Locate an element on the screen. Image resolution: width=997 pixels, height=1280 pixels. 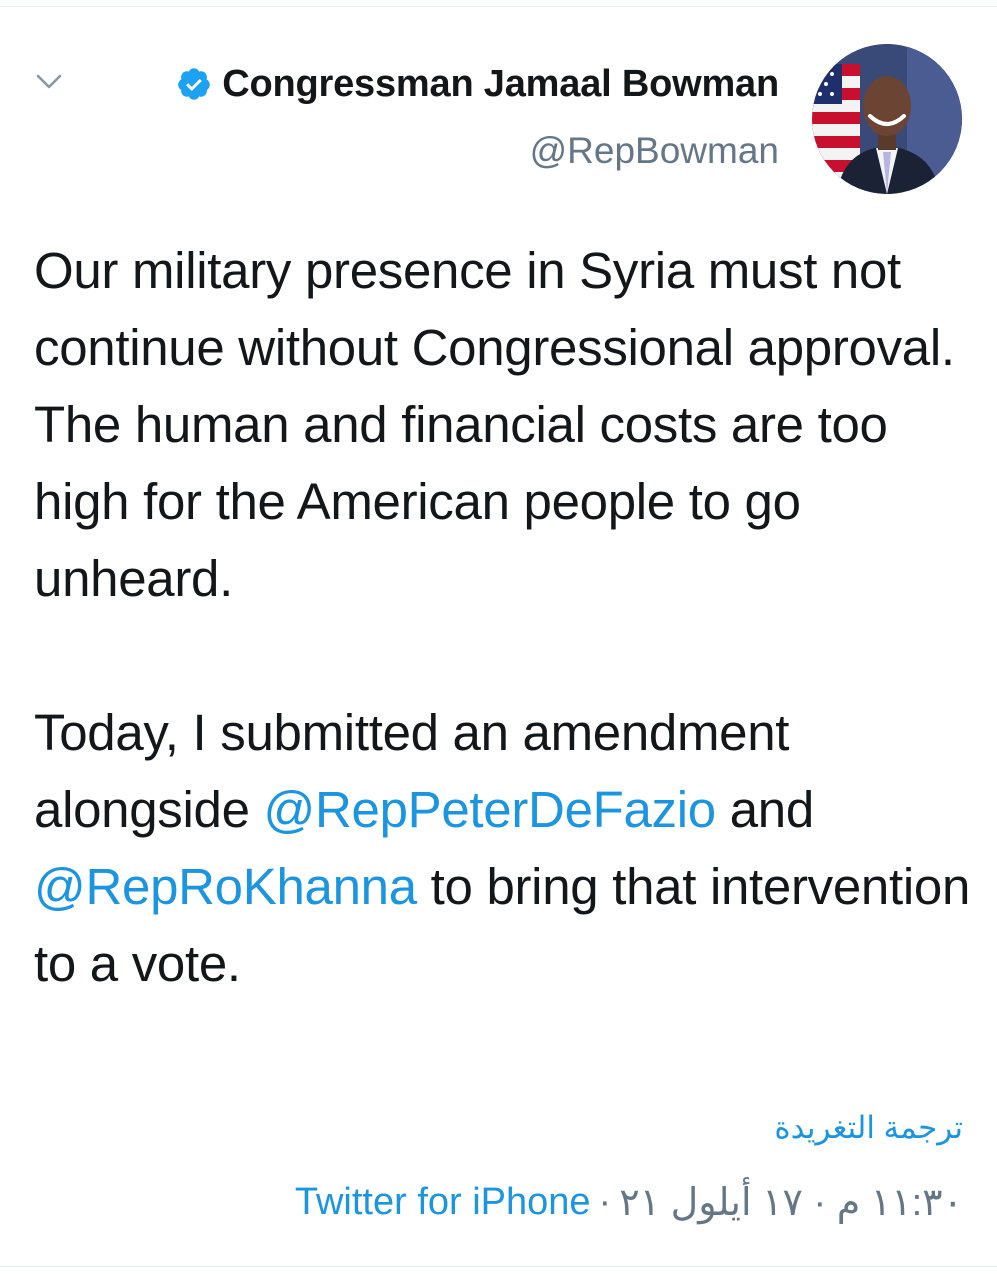
divider-bottom is located at coordinates (498, 1266).